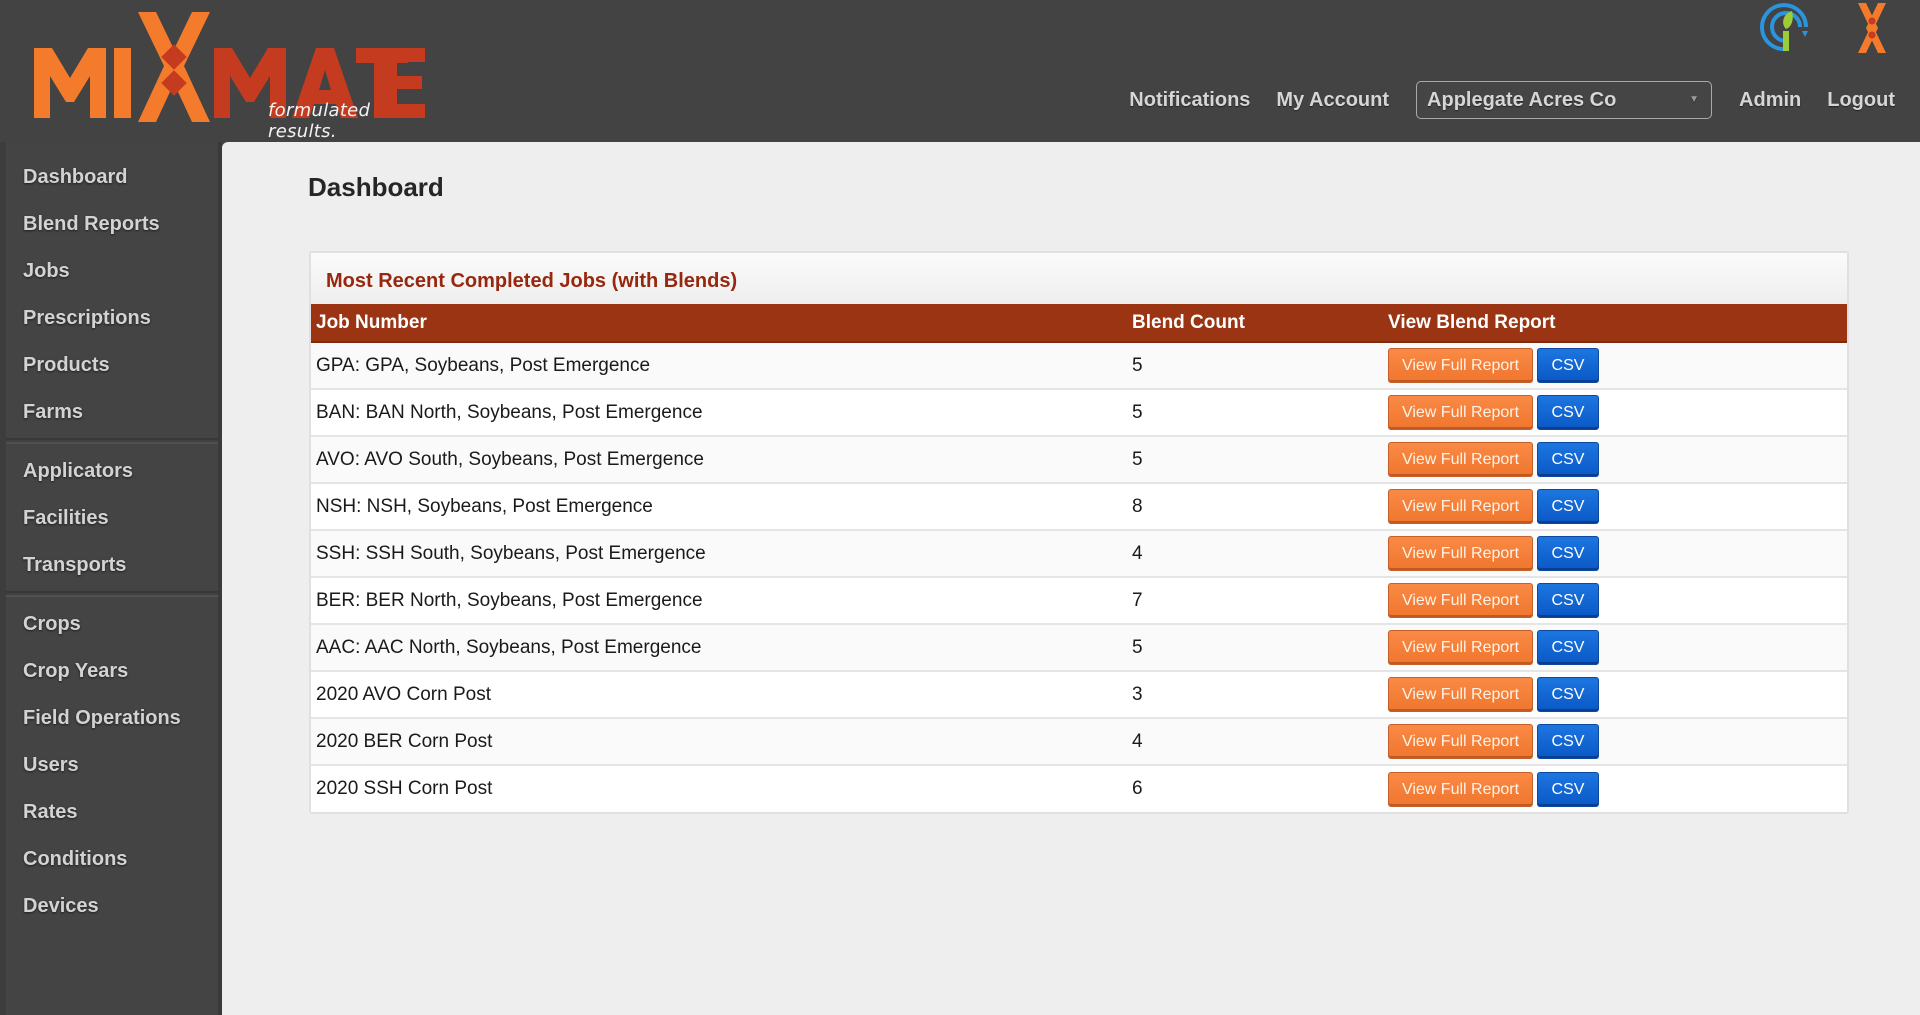 The height and width of the screenshot is (1015, 1920). What do you see at coordinates (1255, 694) in the screenshot?
I see `blend-count-cell: 3` at bounding box center [1255, 694].